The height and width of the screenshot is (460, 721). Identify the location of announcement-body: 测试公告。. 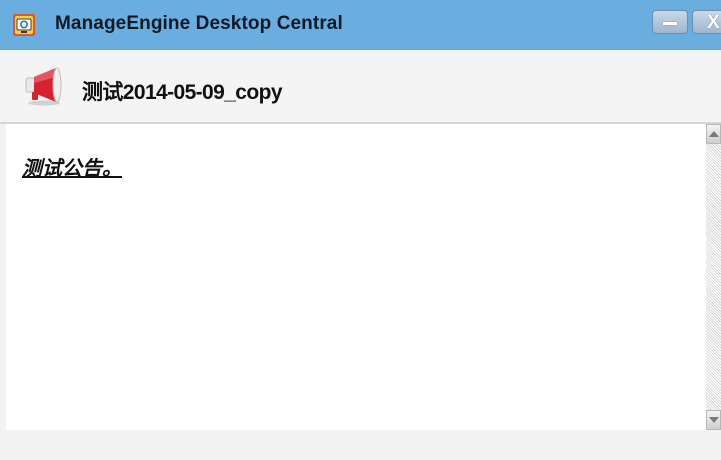
(72, 168).